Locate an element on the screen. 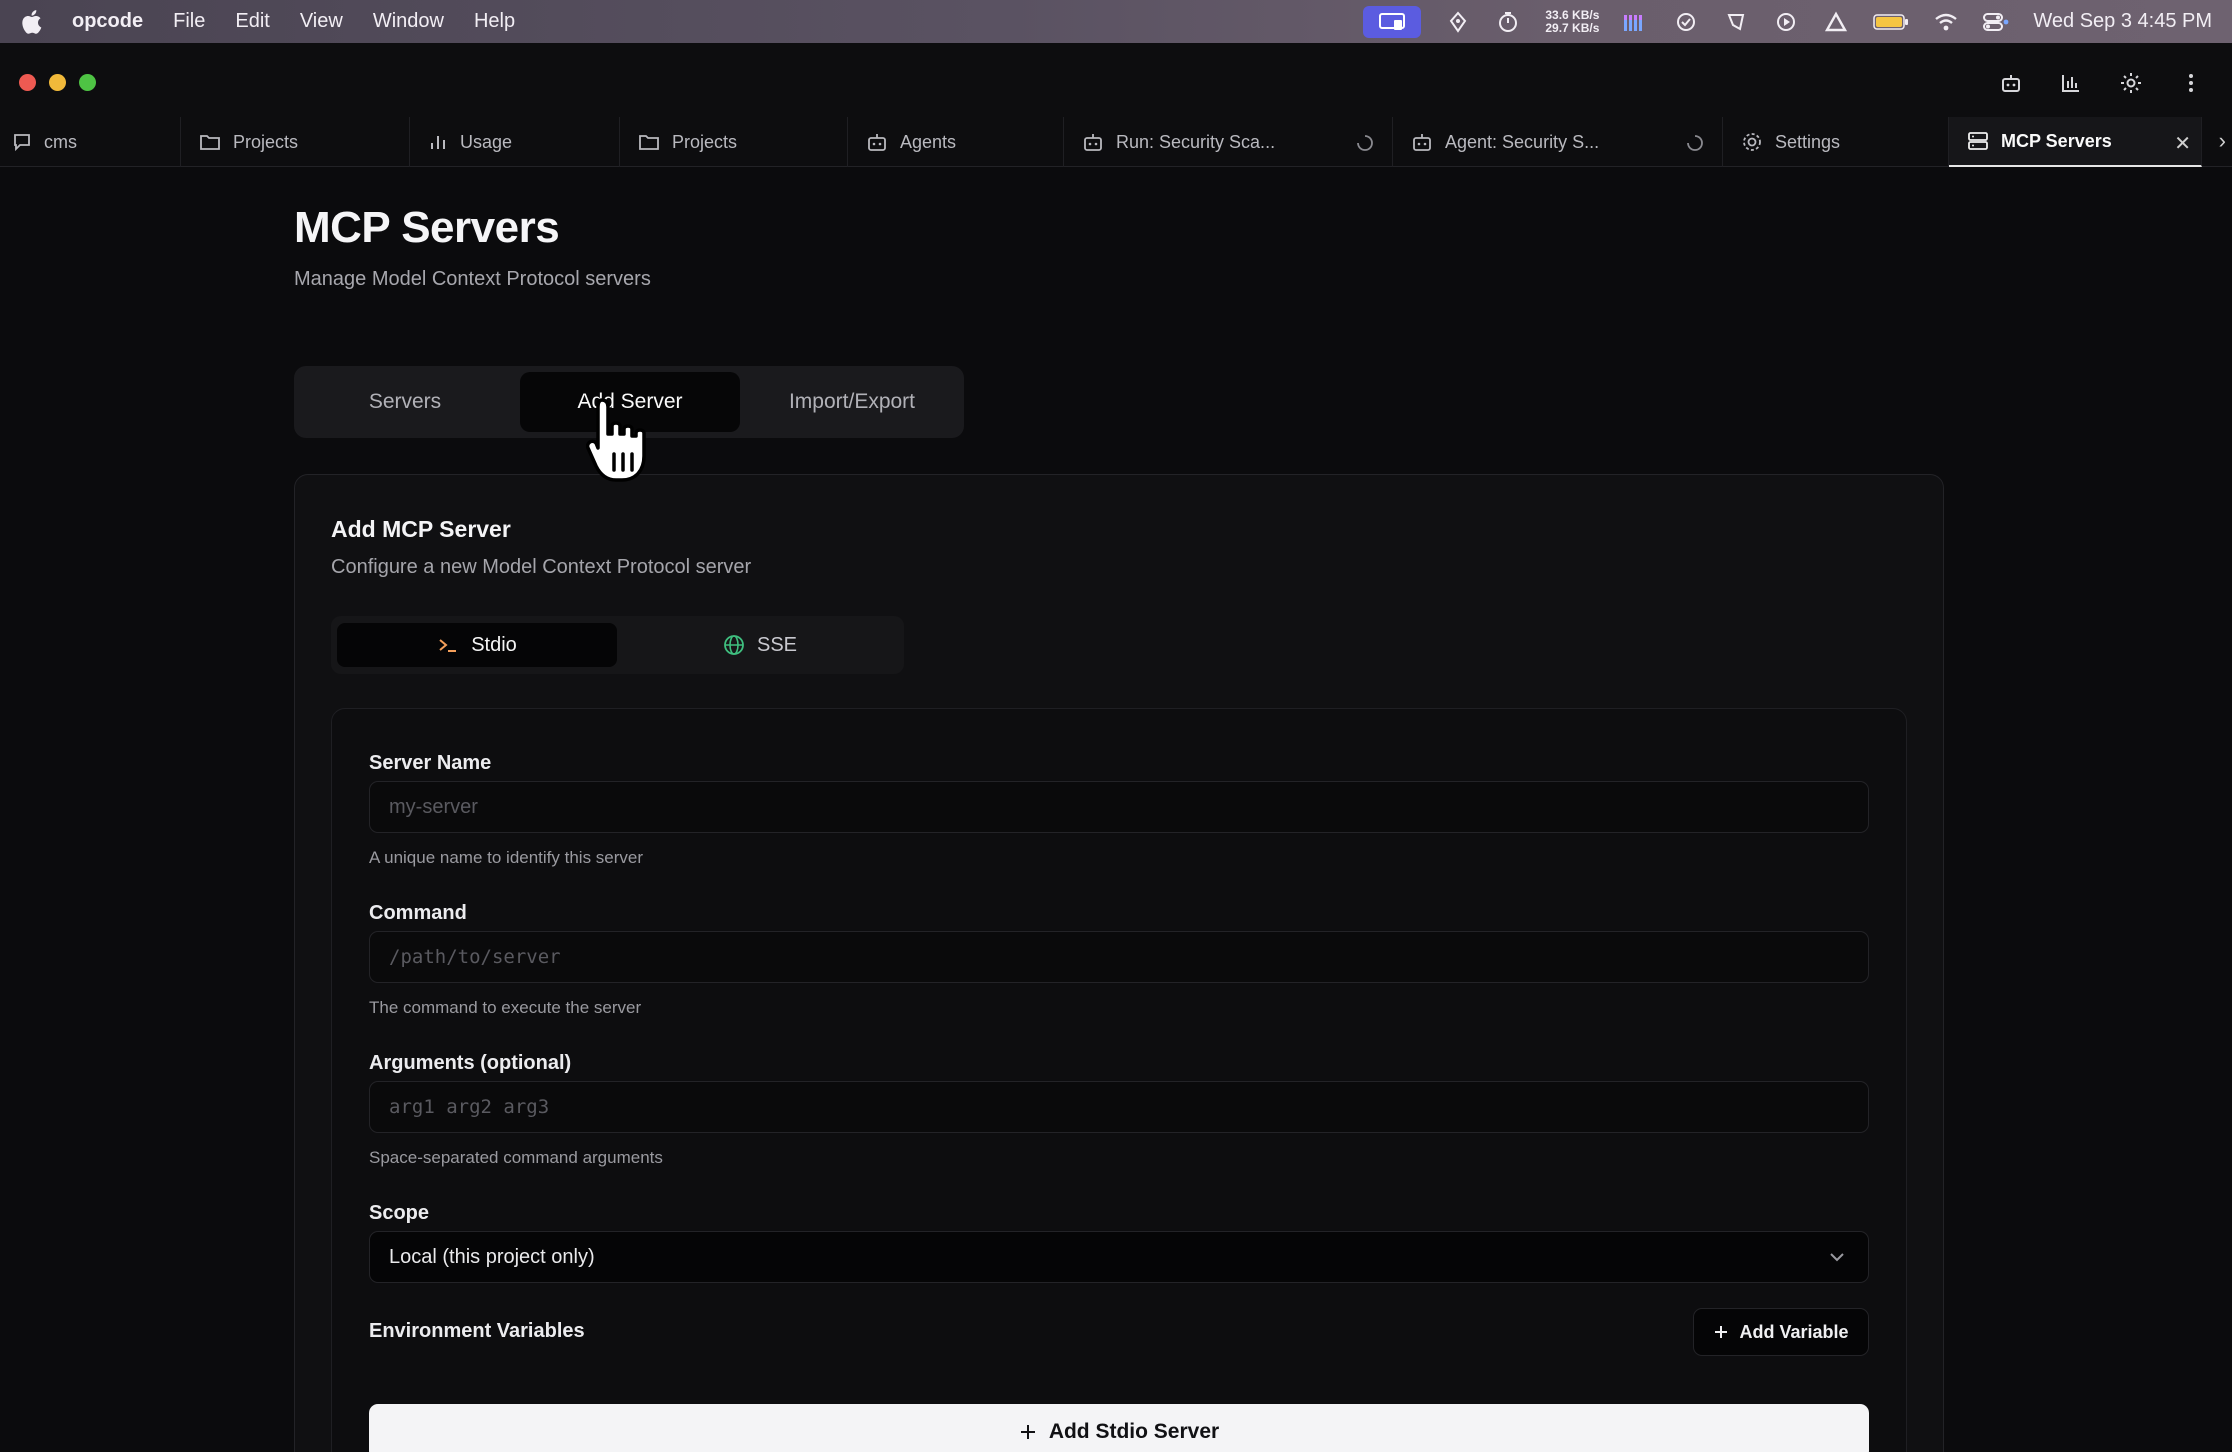  window-zoom-button is located at coordinates (87, 82).